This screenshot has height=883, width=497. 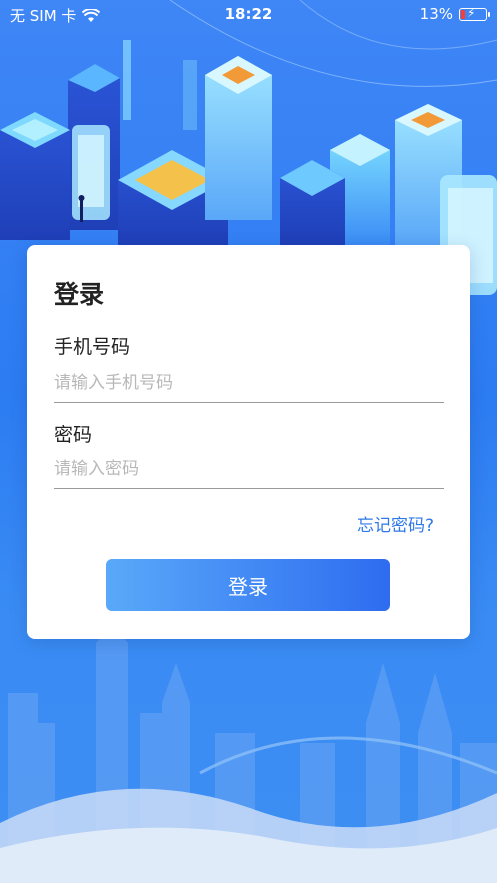 I want to click on forgot-password-link: 忘记密码?, so click(x=395, y=523).